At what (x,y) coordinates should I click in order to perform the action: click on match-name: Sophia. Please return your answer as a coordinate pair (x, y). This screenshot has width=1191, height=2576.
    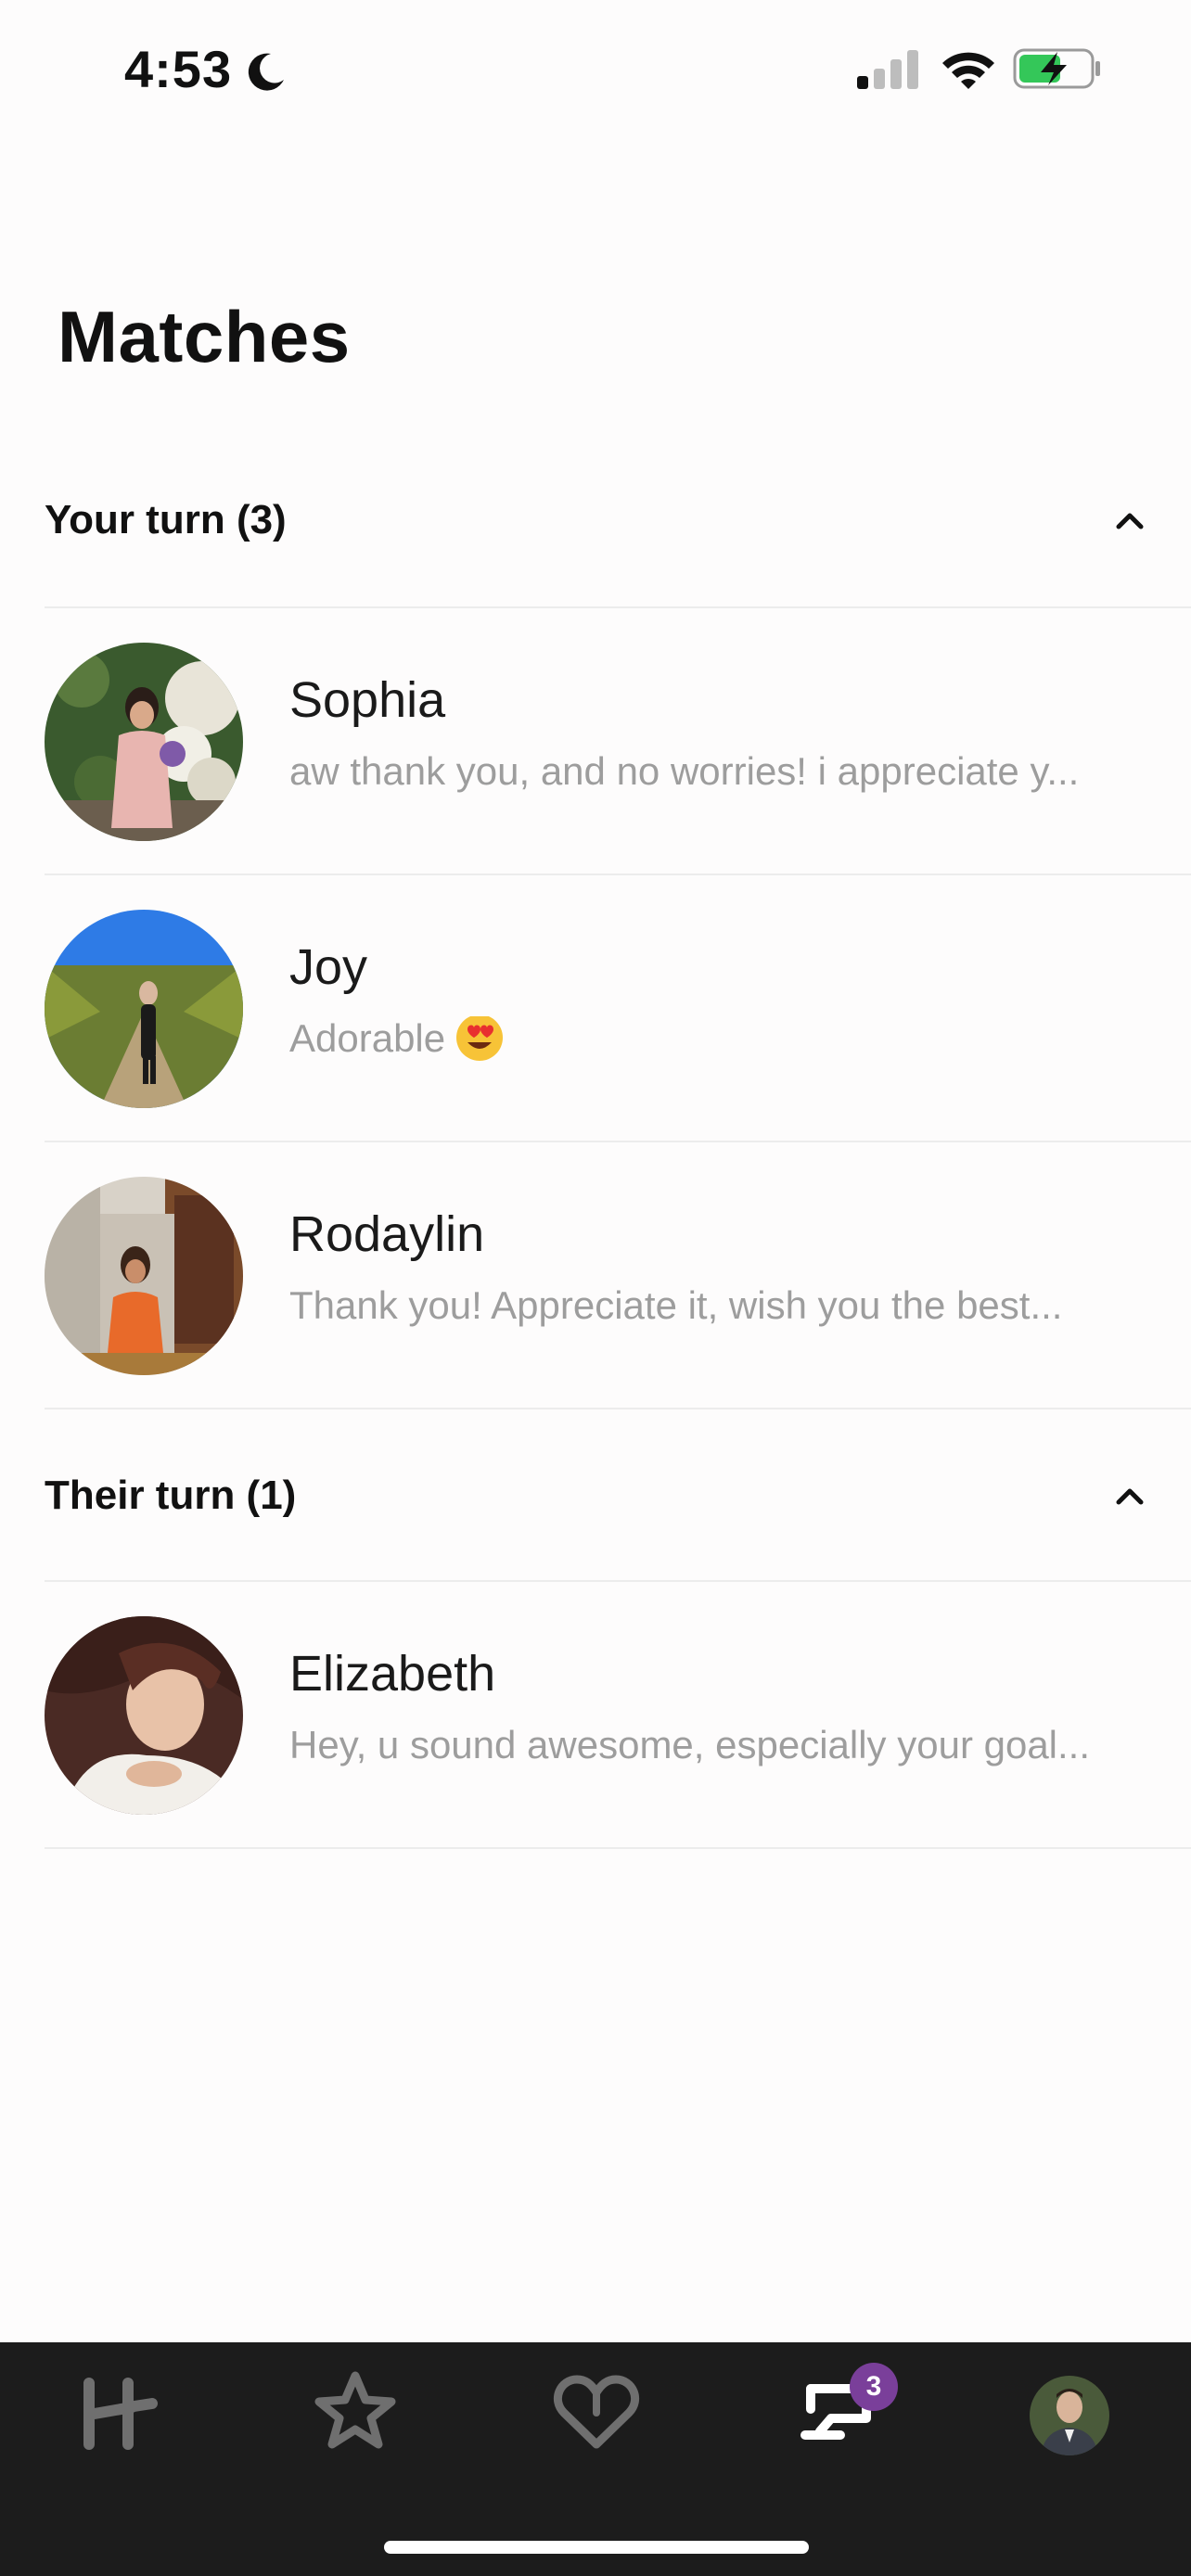
    Looking at the image, I should click on (367, 700).